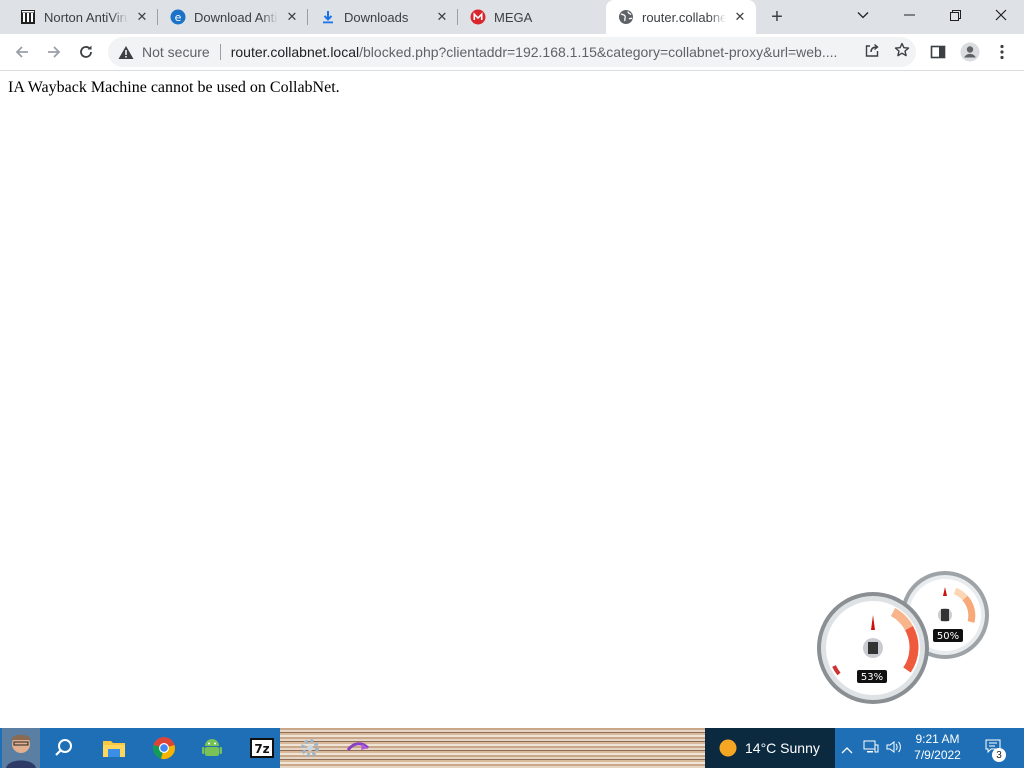 This screenshot has width=1024, height=768. Describe the element at coordinates (948, 636) in the screenshot. I see `memory-percent-label: 50%` at that location.